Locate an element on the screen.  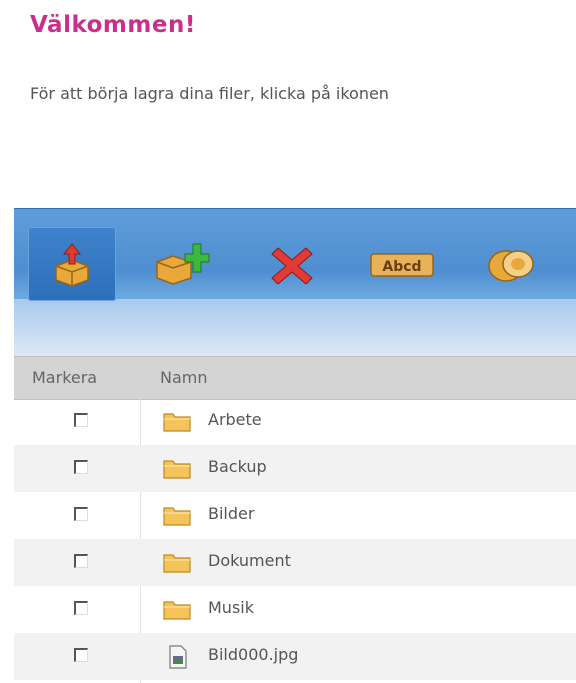
welcome-title: Välkommen! is located at coordinates (113, 25).